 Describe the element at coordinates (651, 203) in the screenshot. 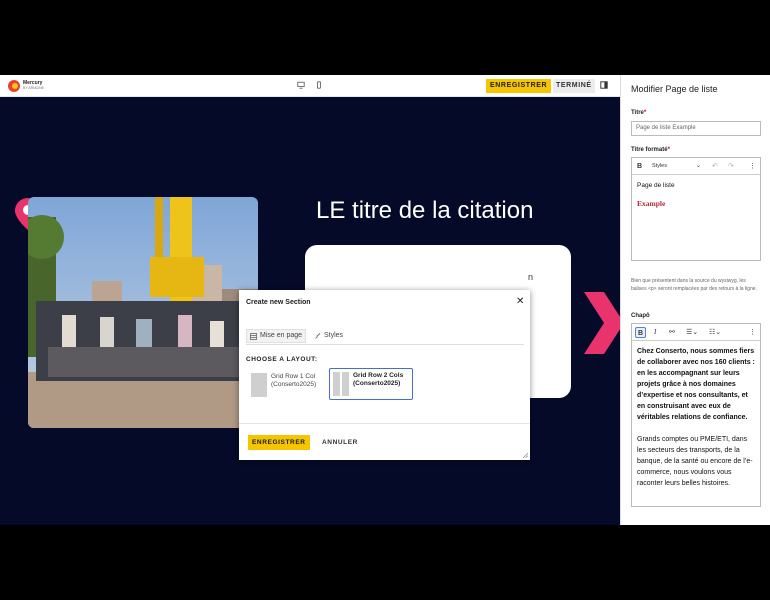

I see `titre-formate-line-2: Example` at that location.